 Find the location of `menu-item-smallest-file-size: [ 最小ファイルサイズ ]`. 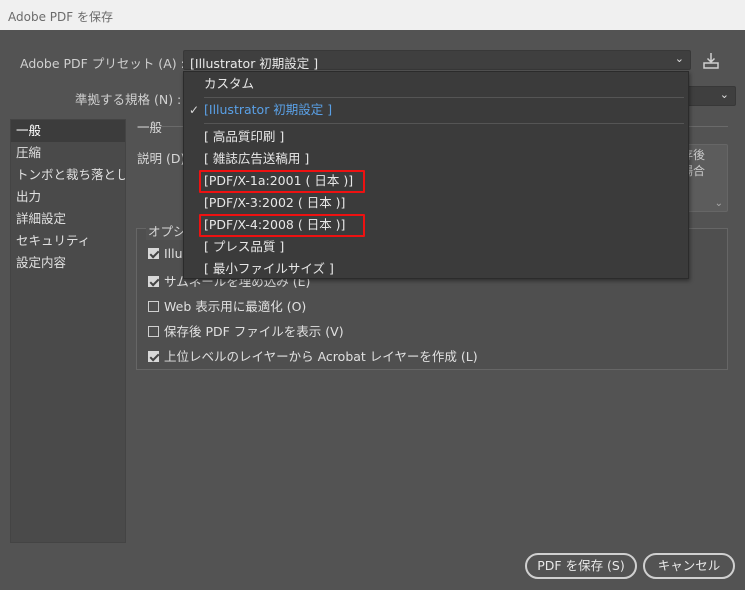

menu-item-smallest-file-size: [ 最小ファイルサイズ ] is located at coordinates (436, 269).